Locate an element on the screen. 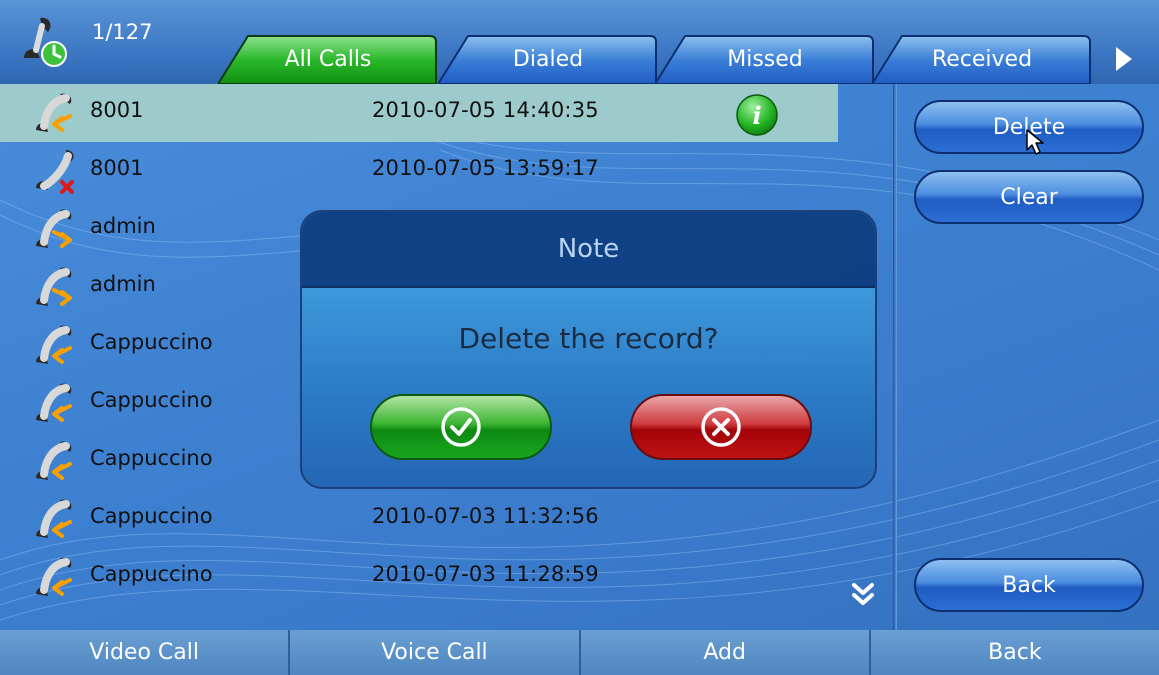  call-time: 2010-07-03 11:32:56 is located at coordinates (485, 516).